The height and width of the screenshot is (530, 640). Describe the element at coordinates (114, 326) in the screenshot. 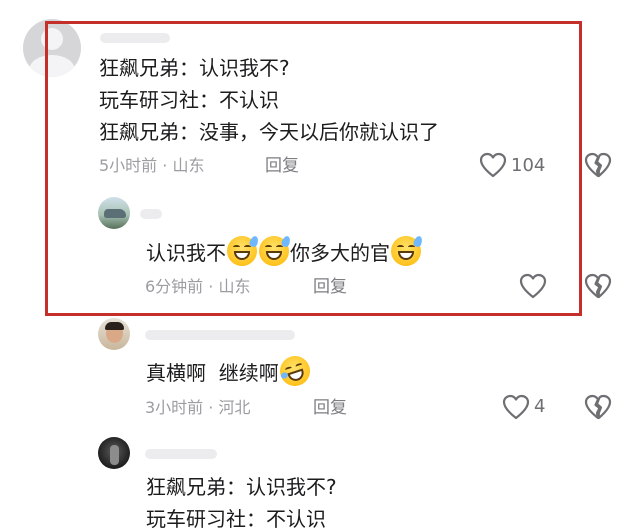

I see `avatar-hair` at that location.